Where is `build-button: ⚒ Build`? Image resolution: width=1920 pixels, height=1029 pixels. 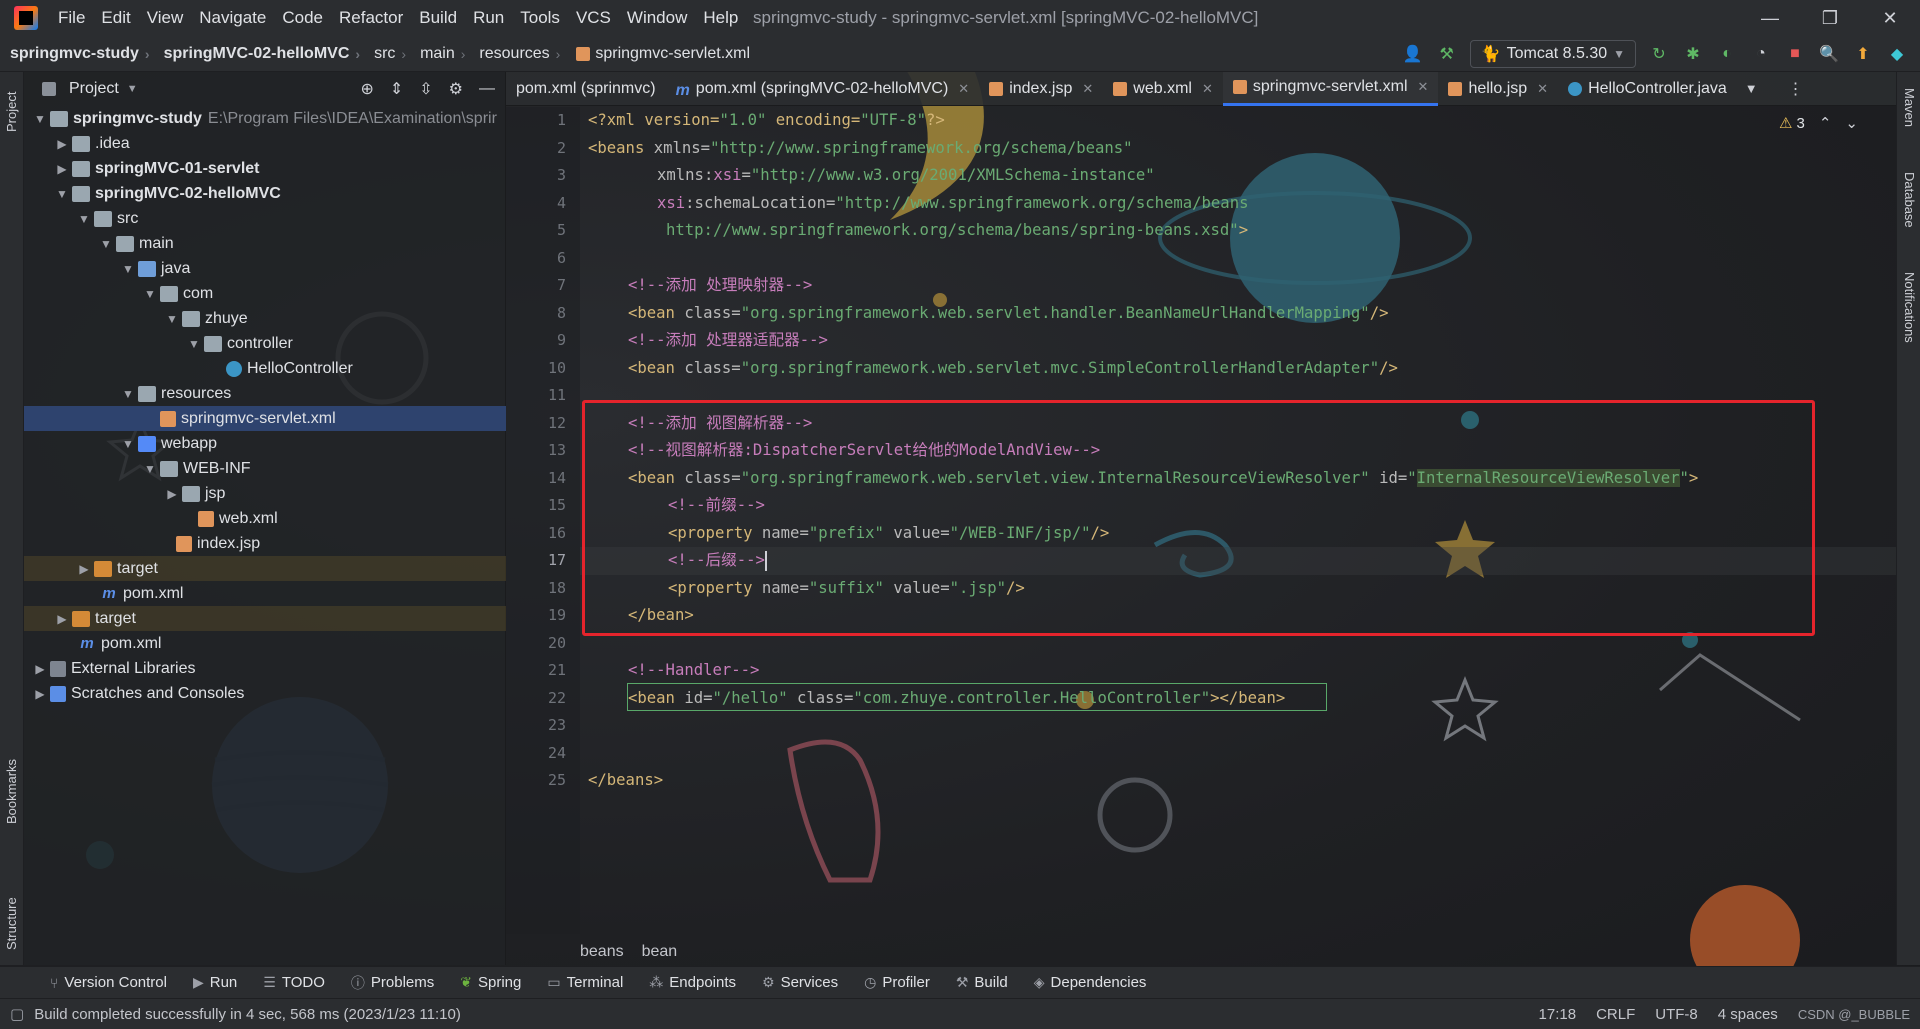
build-button: ⚒ Build is located at coordinates (982, 982).